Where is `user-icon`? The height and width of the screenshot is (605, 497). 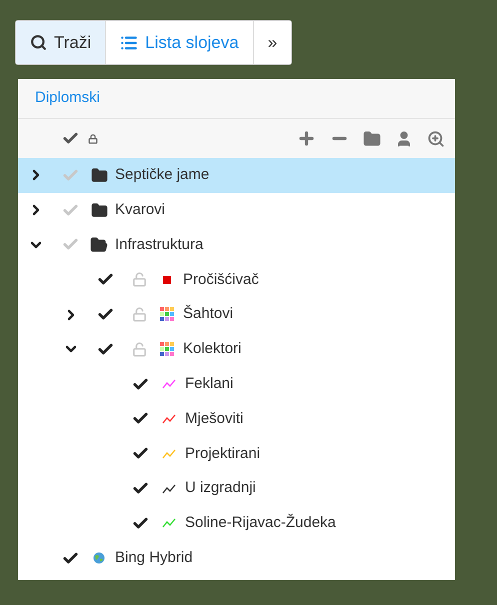
user-icon is located at coordinates (404, 139).